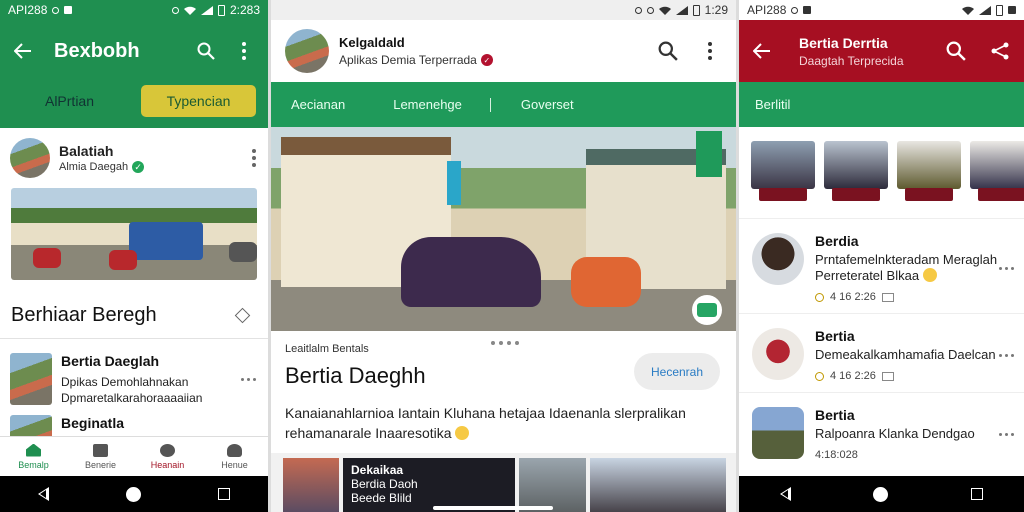  I want to click on news-thumbnail, so click(778, 354).